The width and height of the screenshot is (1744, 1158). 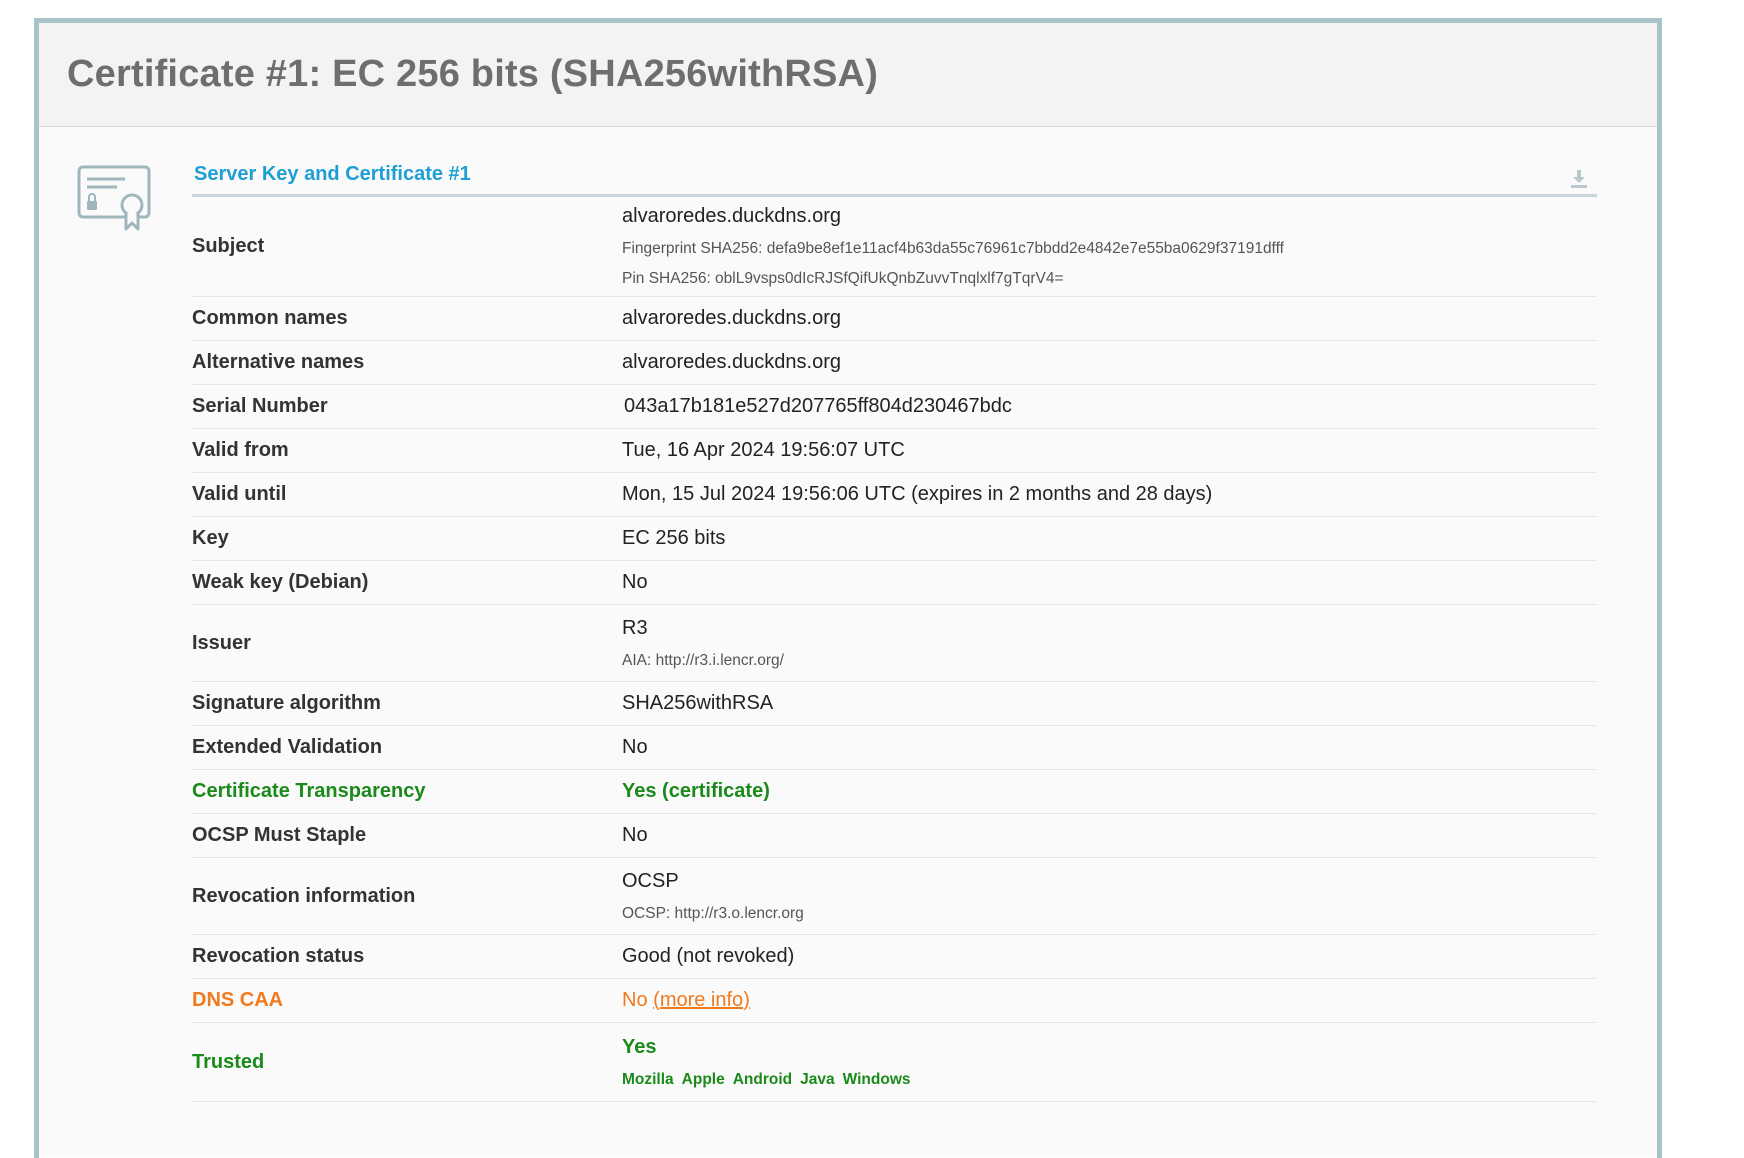 What do you see at coordinates (332, 174) in the screenshot?
I see `section-title: Server Key and Certificate #1` at bounding box center [332, 174].